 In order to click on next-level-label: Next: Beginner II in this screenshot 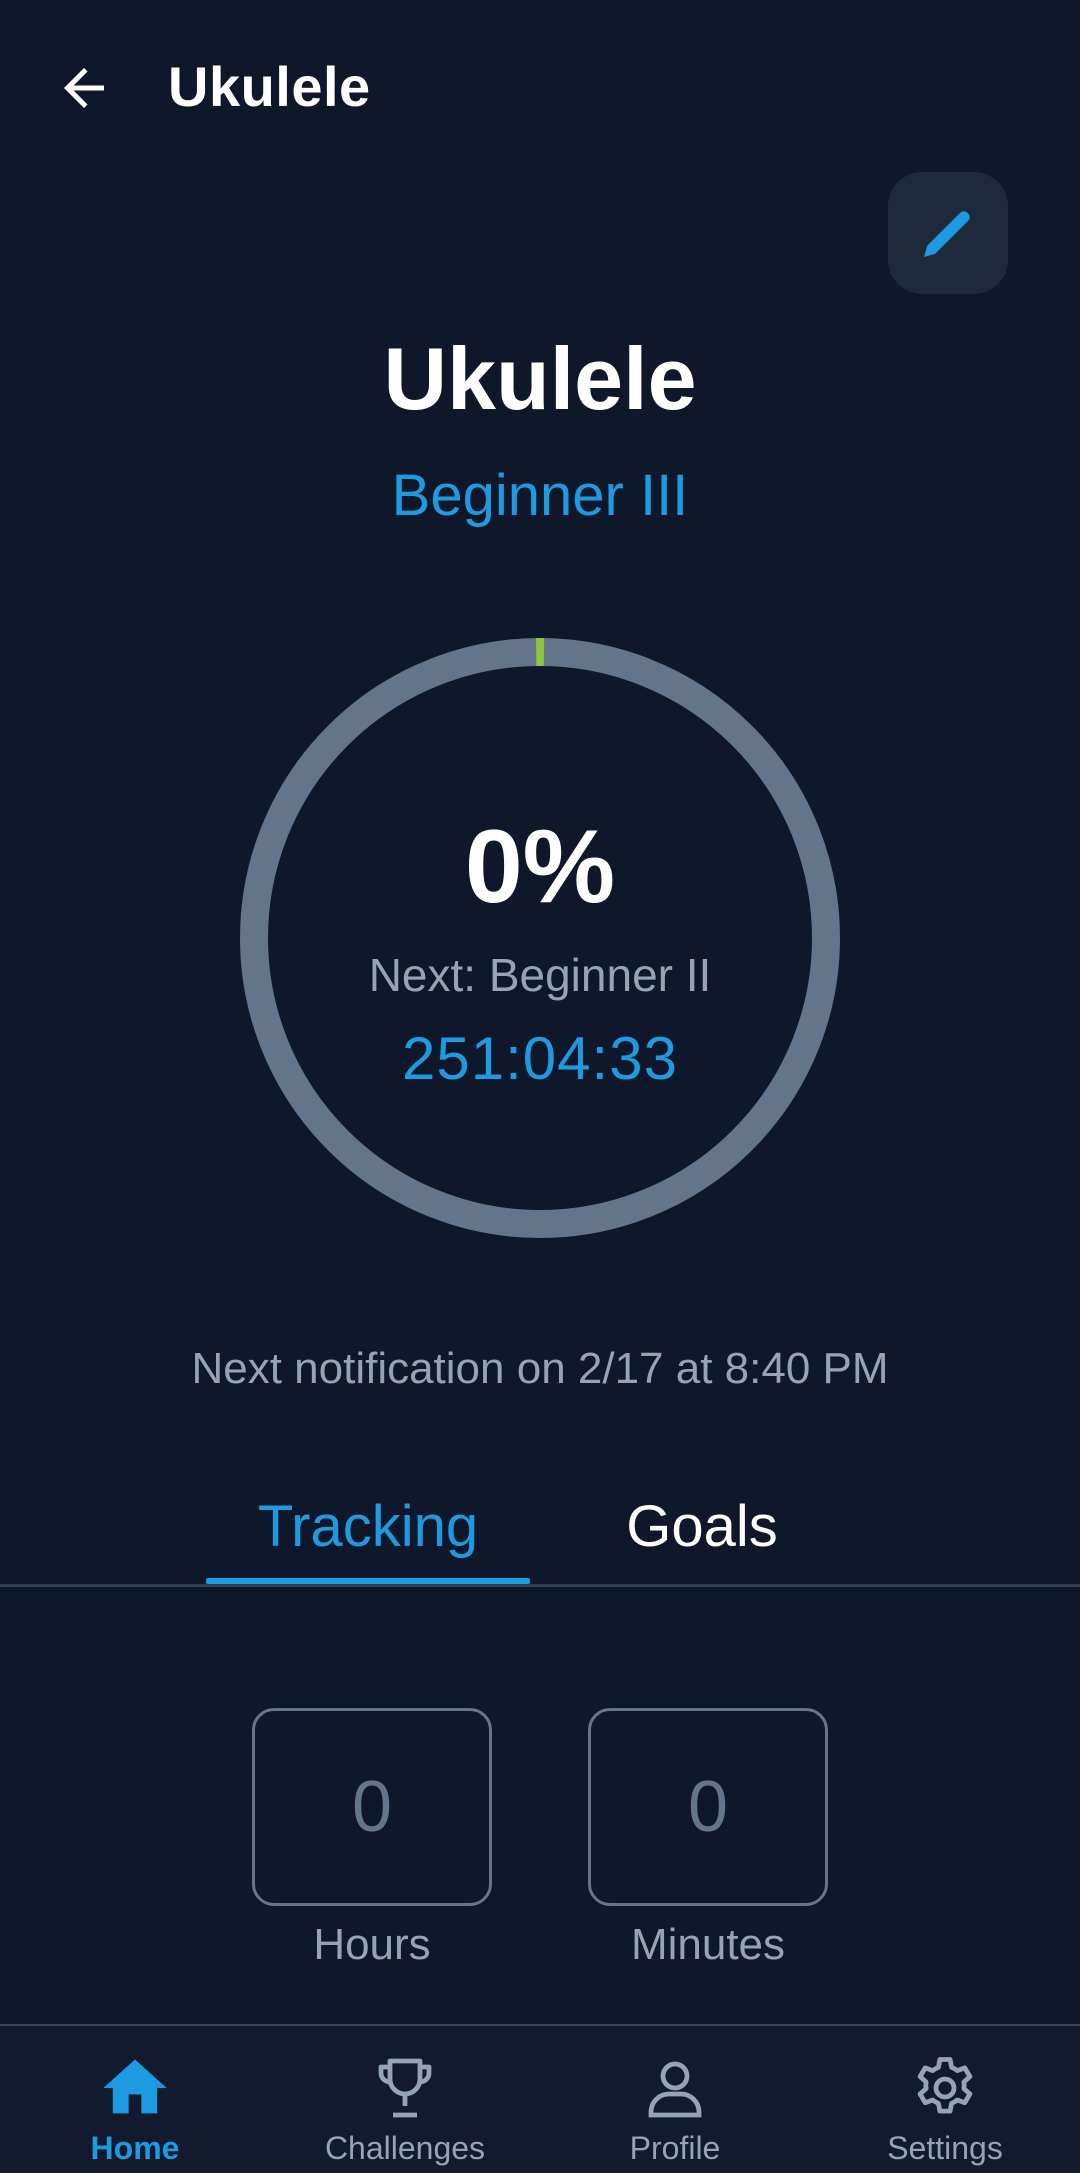, I will do `click(540, 975)`.